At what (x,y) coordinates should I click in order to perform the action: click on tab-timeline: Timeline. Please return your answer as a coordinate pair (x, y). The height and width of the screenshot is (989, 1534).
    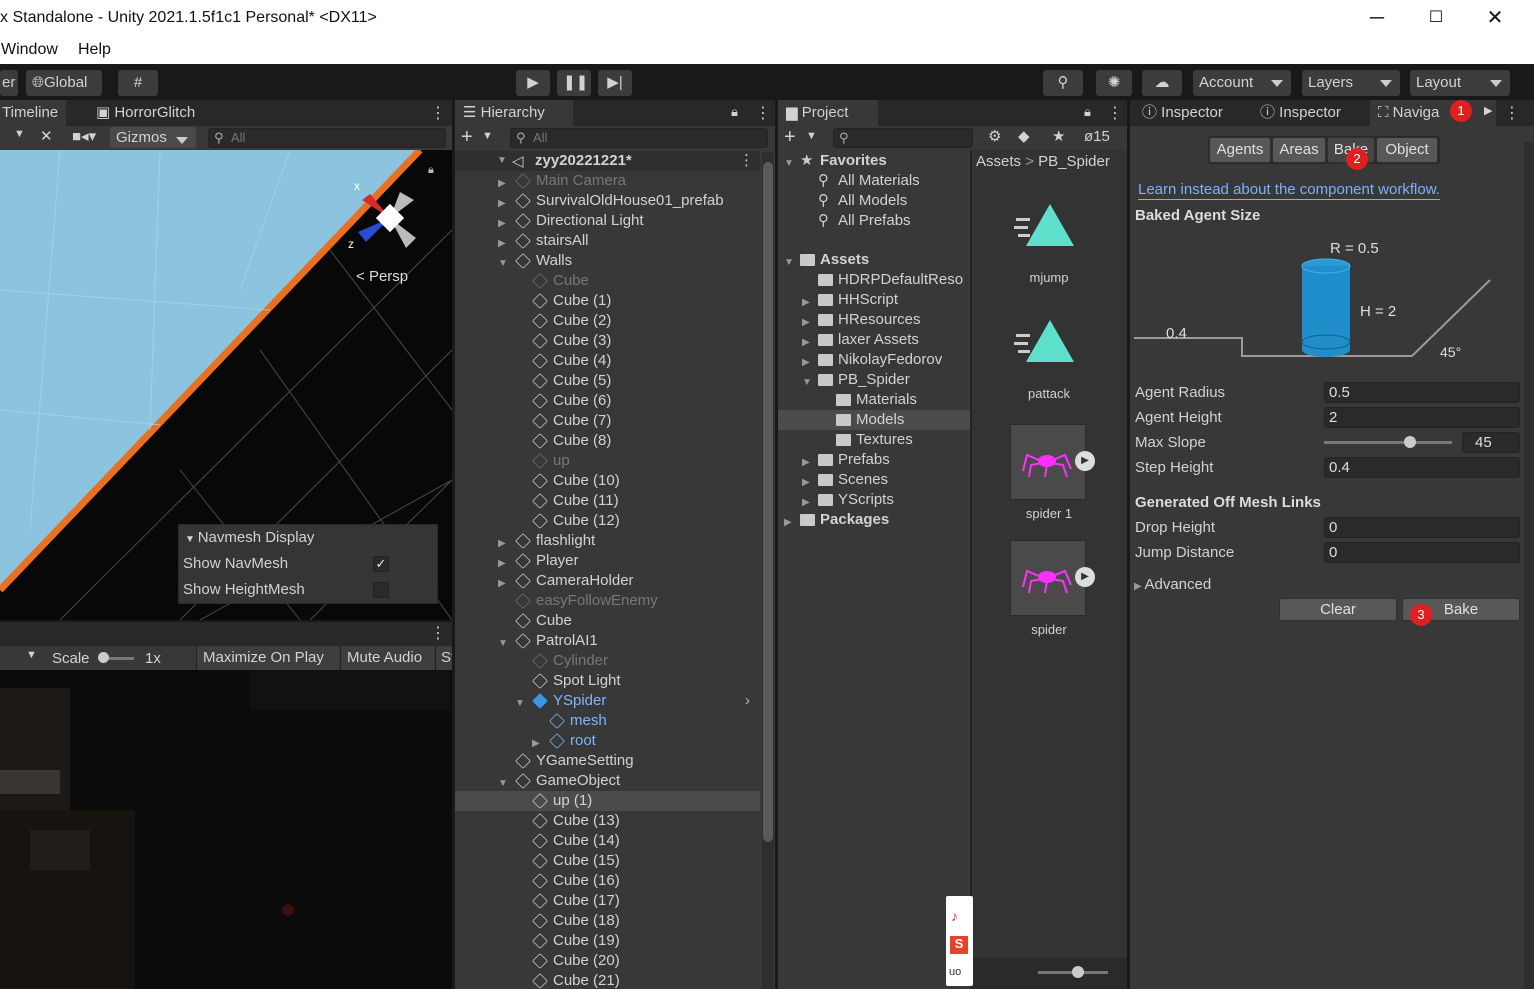
    Looking at the image, I should click on (33, 113).